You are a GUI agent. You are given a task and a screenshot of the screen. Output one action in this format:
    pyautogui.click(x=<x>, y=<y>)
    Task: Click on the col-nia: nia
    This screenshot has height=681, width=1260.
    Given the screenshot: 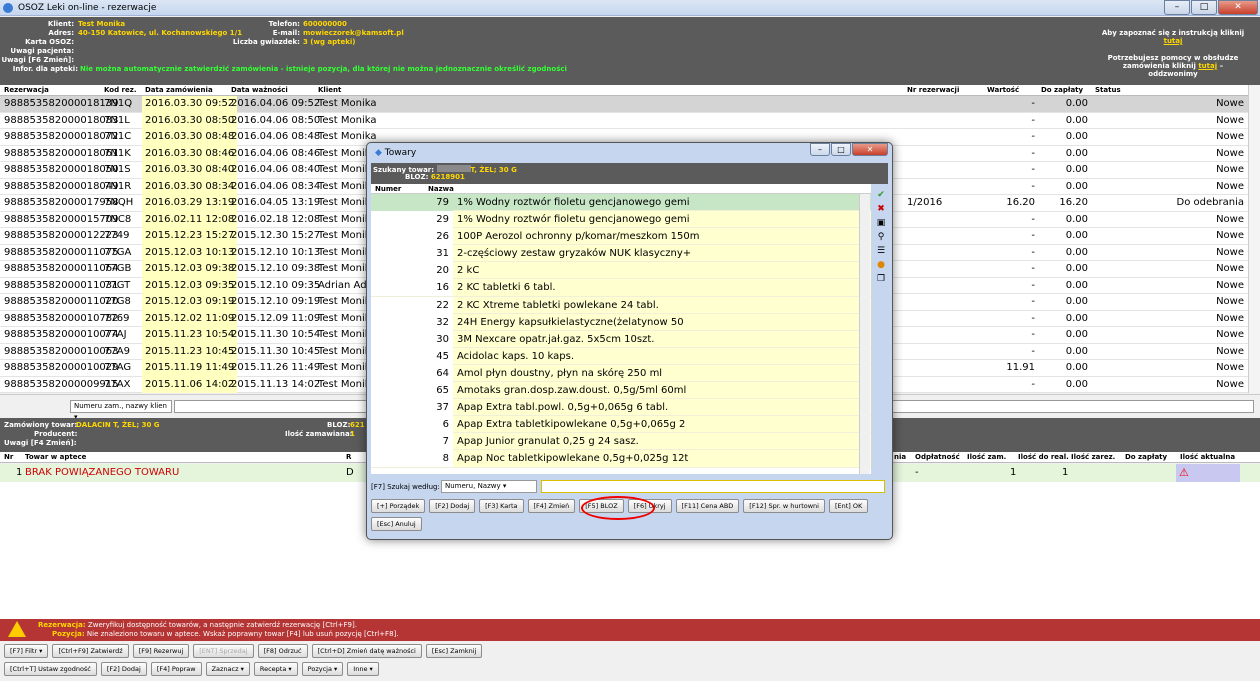 What is the action you would take?
    pyautogui.click(x=900, y=457)
    